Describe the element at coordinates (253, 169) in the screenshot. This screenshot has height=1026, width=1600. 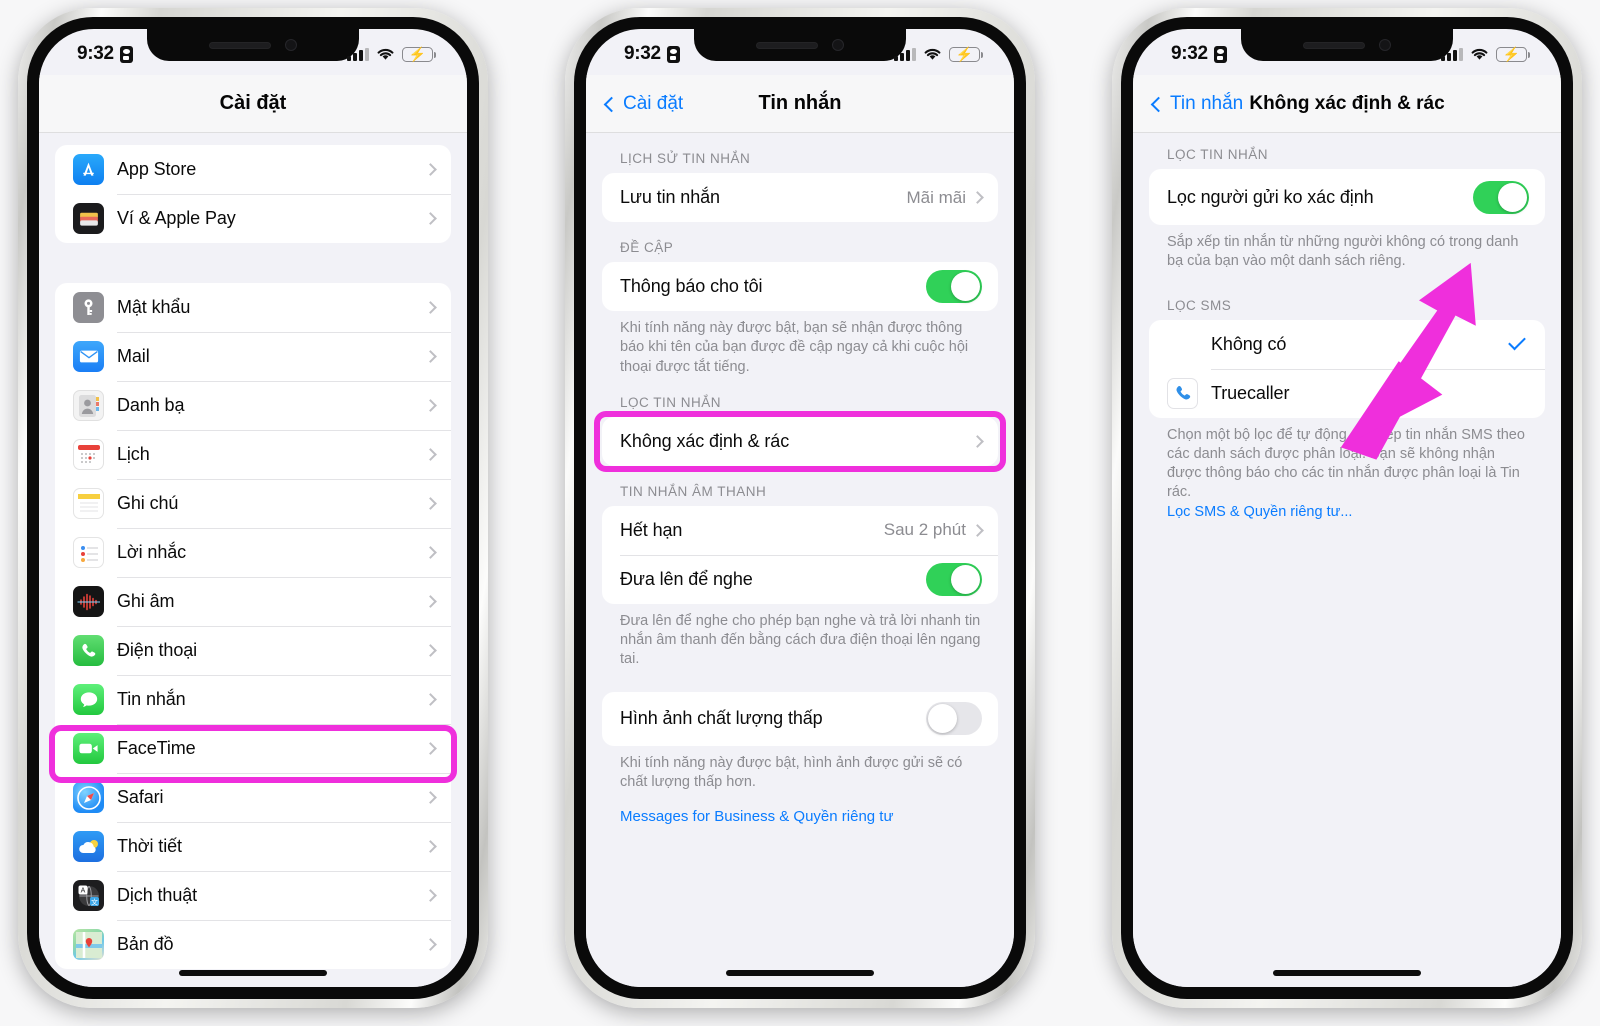
I see `settings-row-app-store: App Store` at that location.